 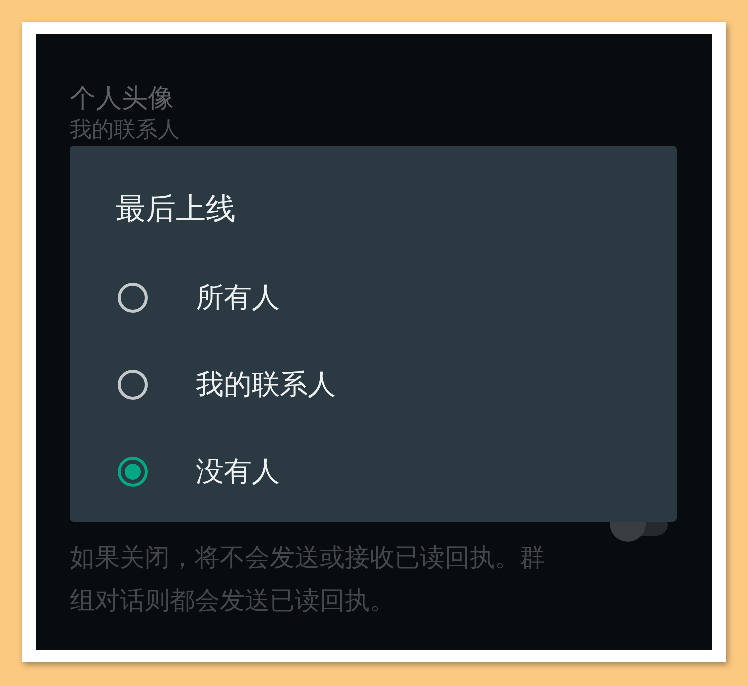 I want to click on radio-option: 没有人, so click(x=396, y=471).